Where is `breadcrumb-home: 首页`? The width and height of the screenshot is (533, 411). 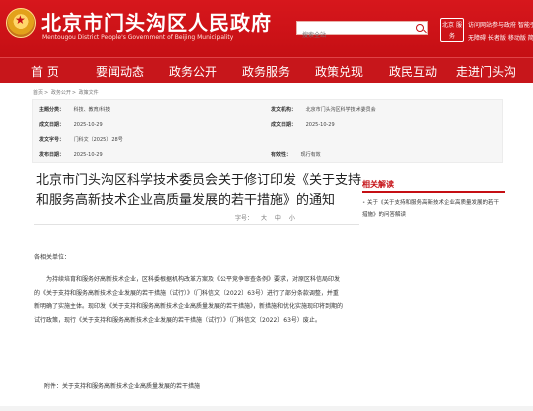
breadcrumb-home: 首页 is located at coordinates (38, 93).